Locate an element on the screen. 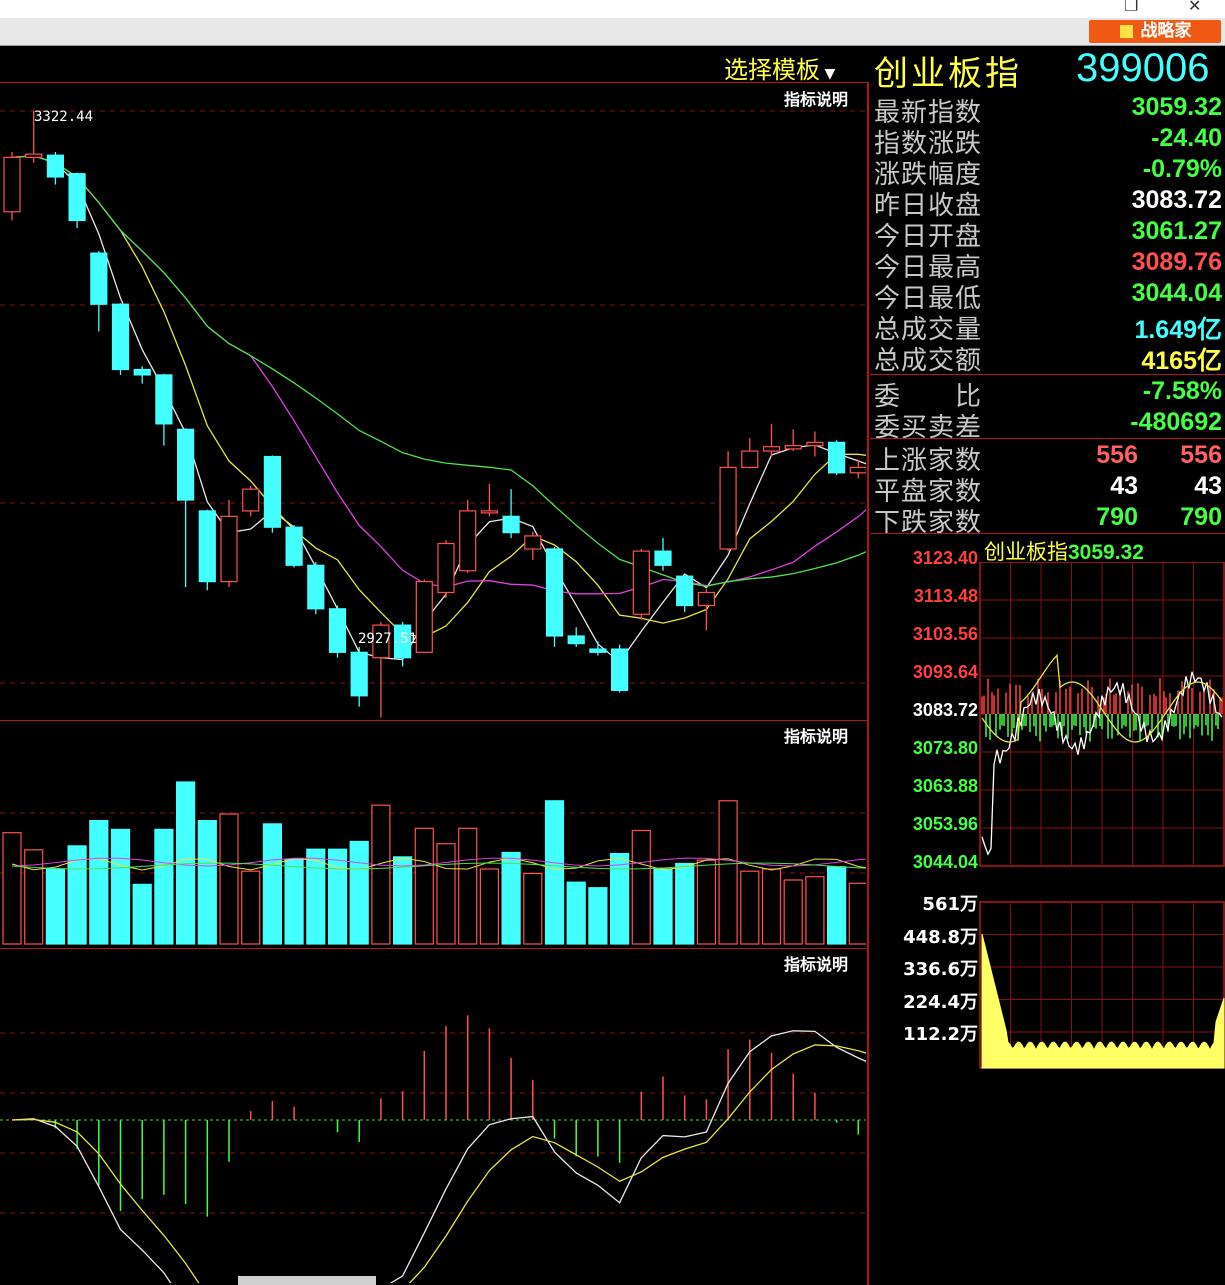 This screenshot has height=1285, width=1225. title-bar: ❐ ✕ is located at coordinates (612, 9).